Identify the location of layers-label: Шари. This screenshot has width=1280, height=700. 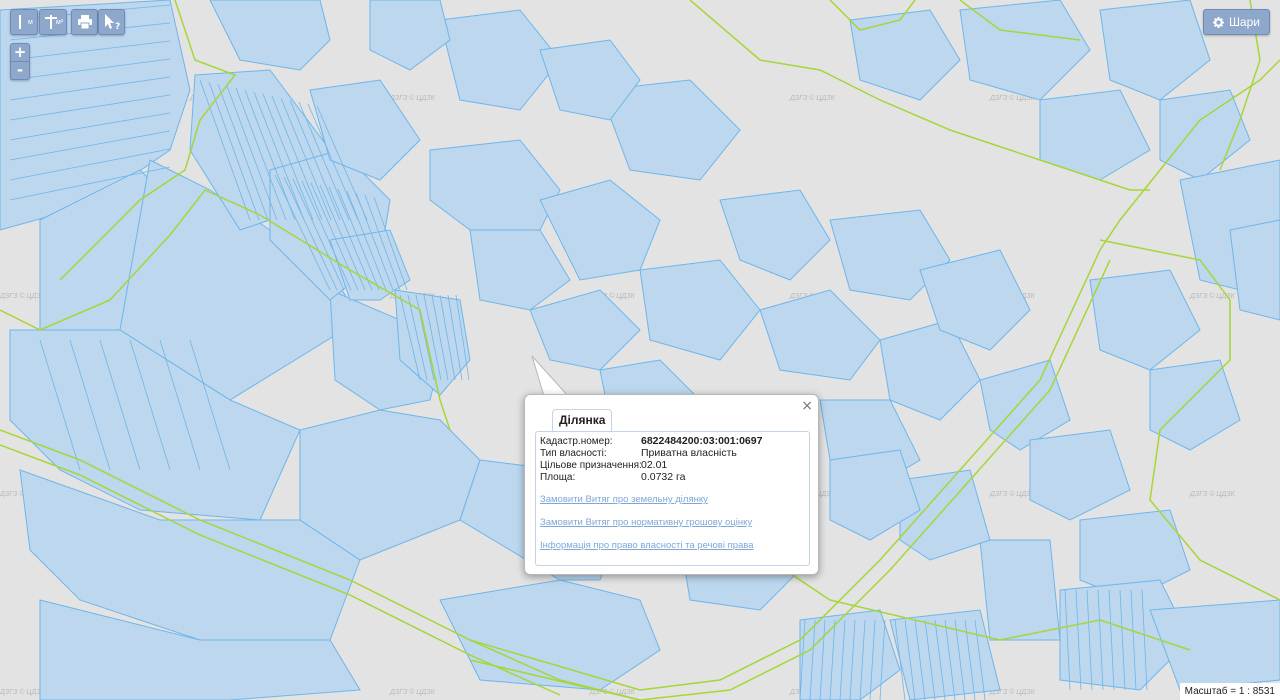
(1244, 22).